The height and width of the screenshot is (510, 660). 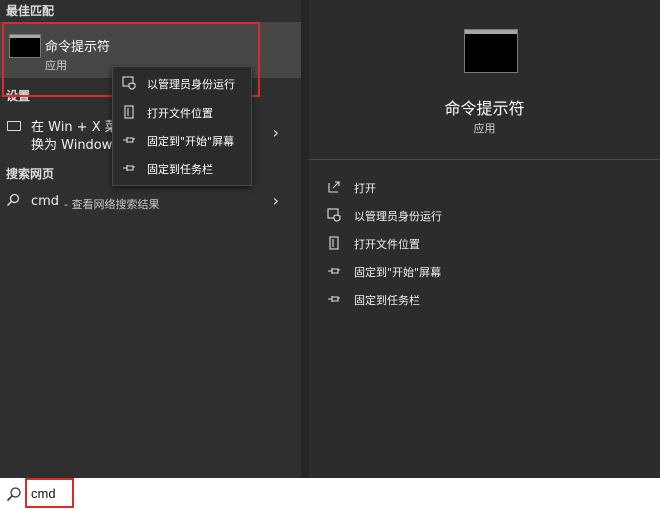 I want to click on action-open-file-location: 打开文件位置, so click(x=487, y=244).